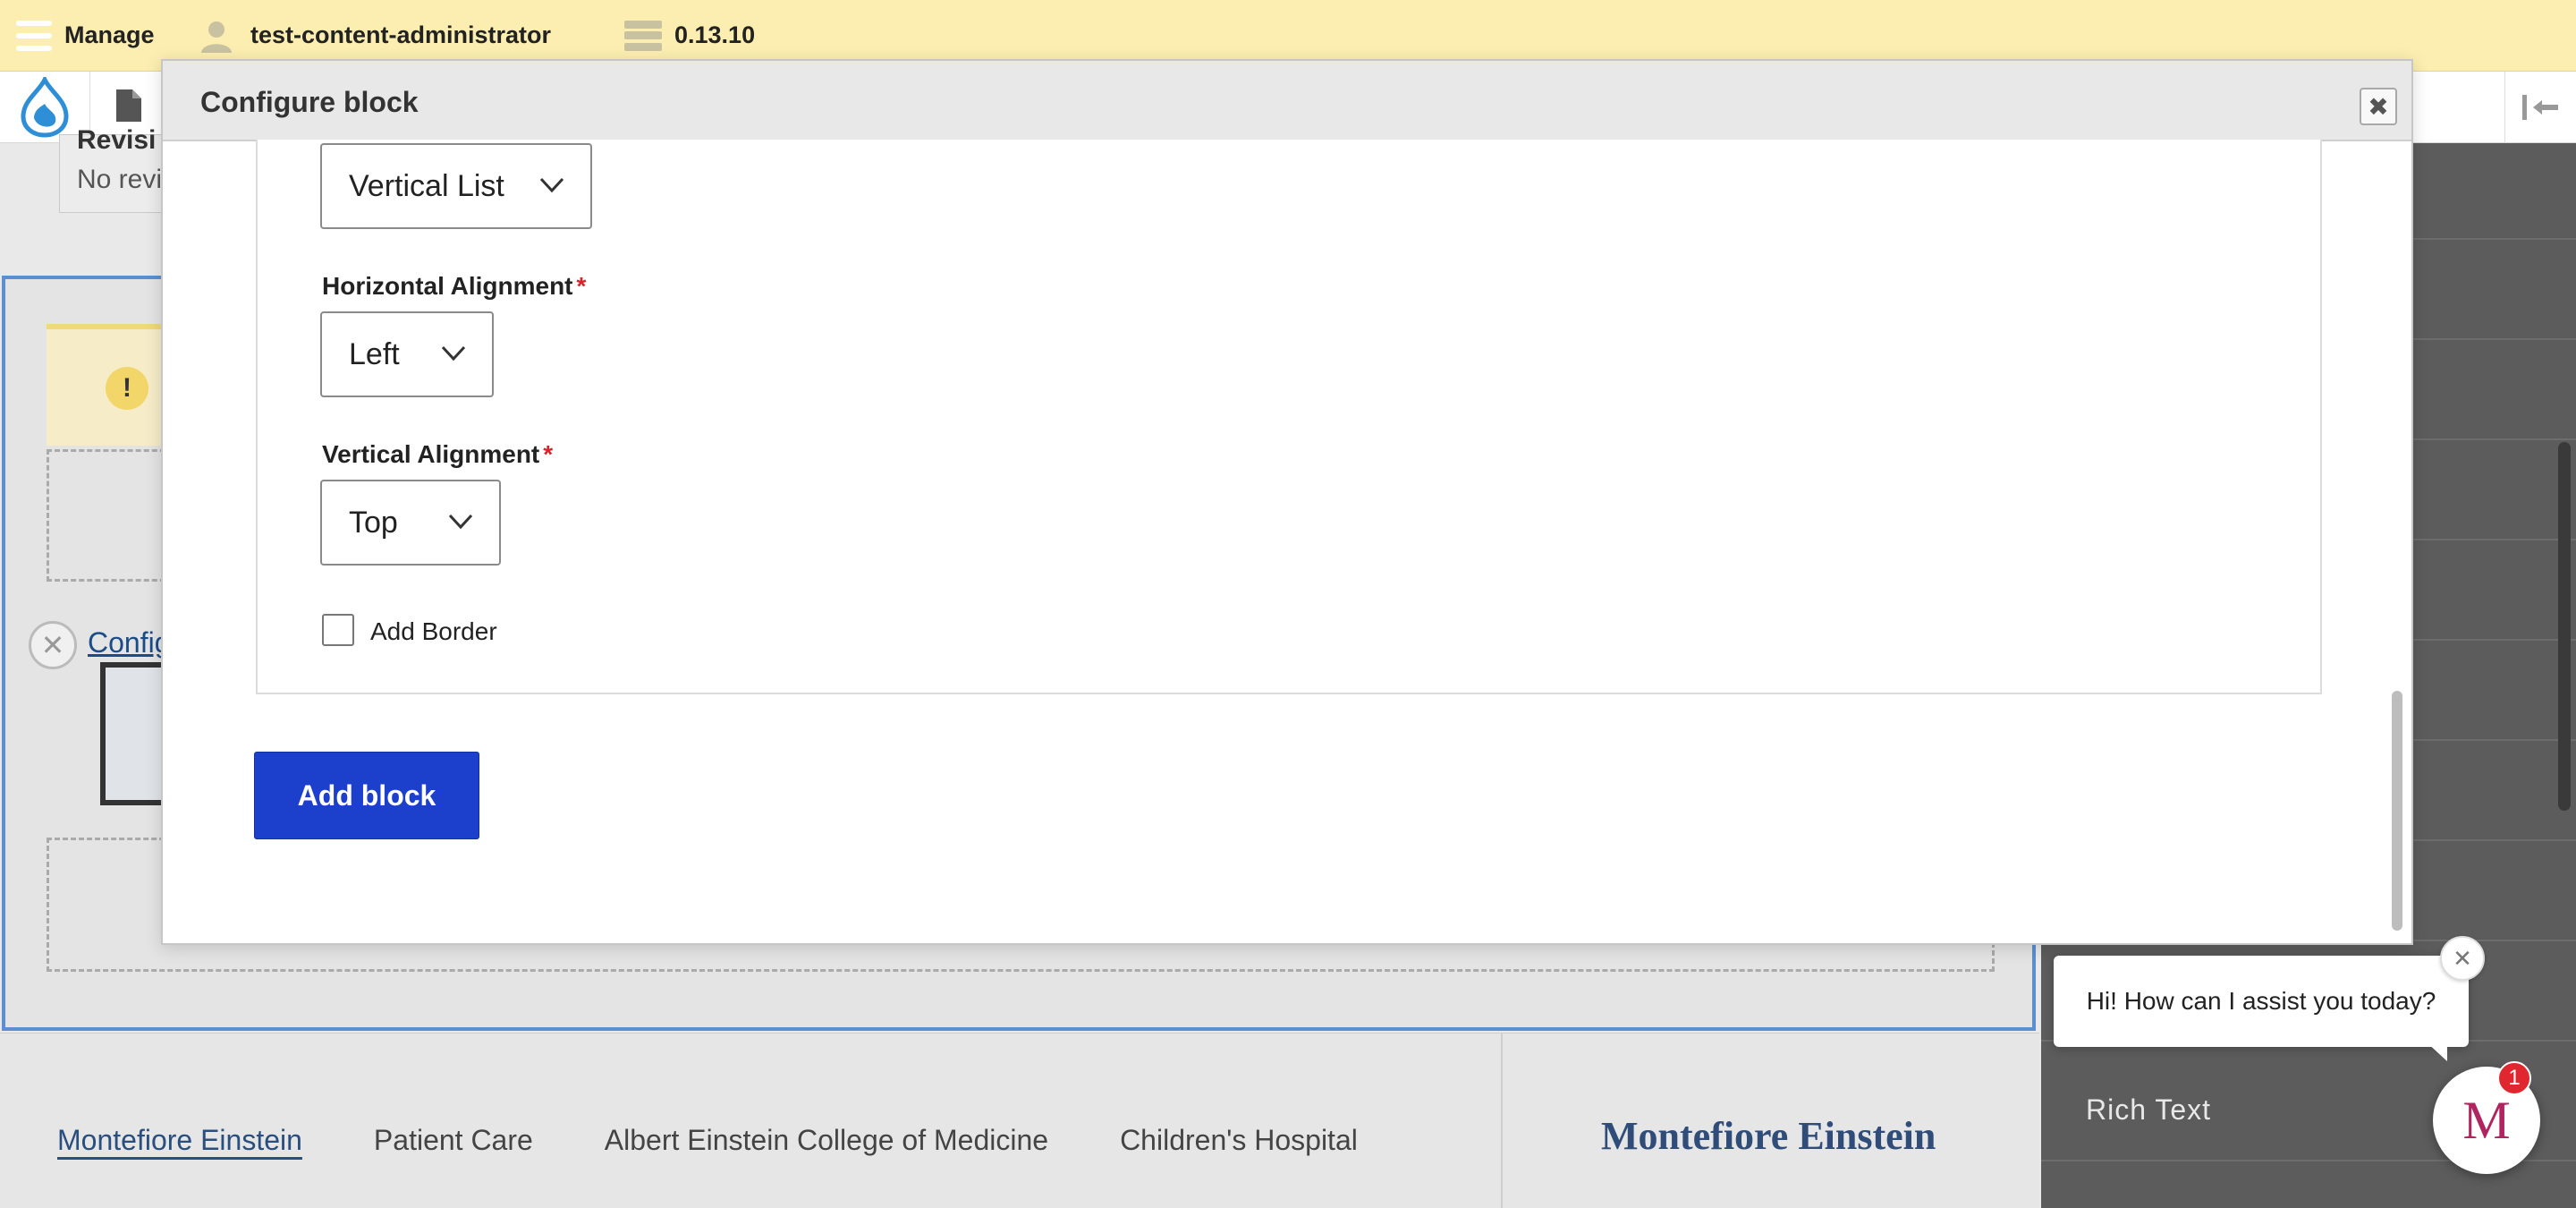 This screenshot has width=2576, height=1208. Describe the element at coordinates (179, 1140) in the screenshot. I see `footer-link-montefiore-einstein: Montefiore Einstein` at that location.